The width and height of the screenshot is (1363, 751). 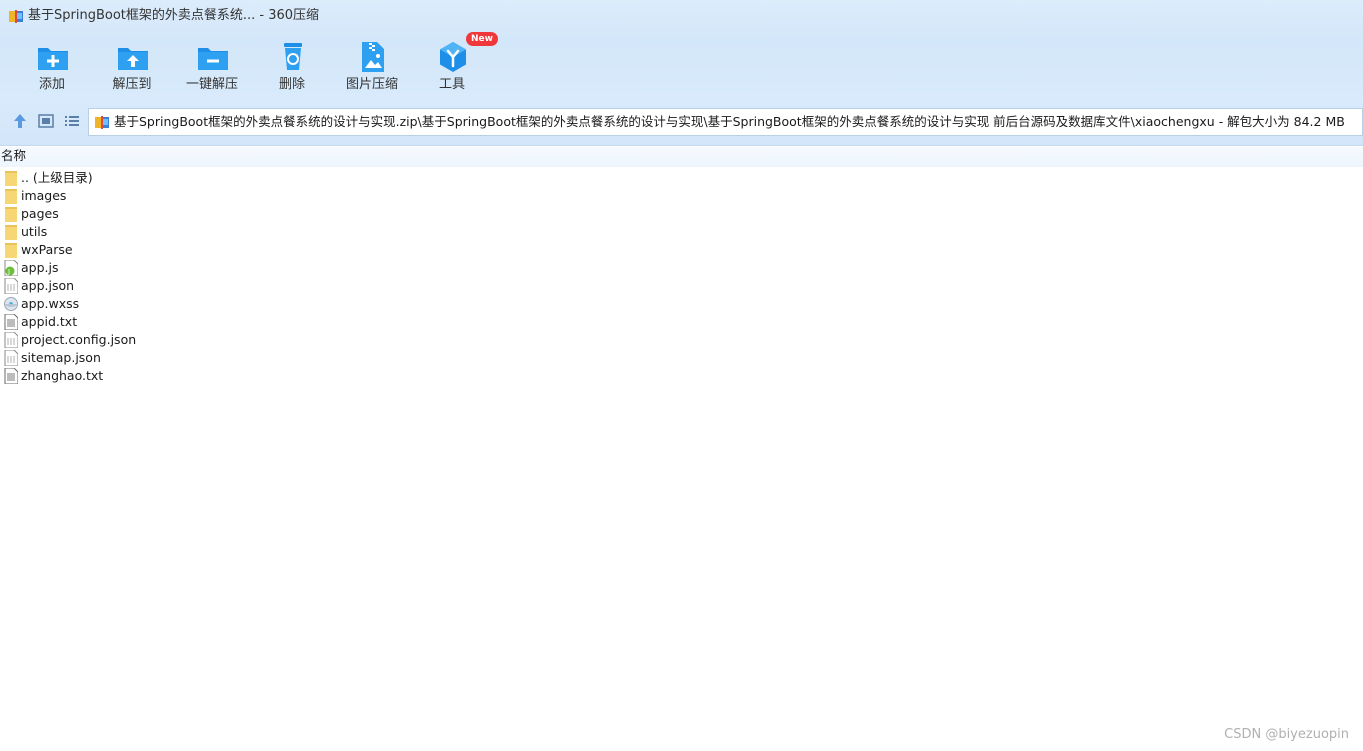 What do you see at coordinates (102, 122) in the screenshot?
I see `archive-path-icon` at bounding box center [102, 122].